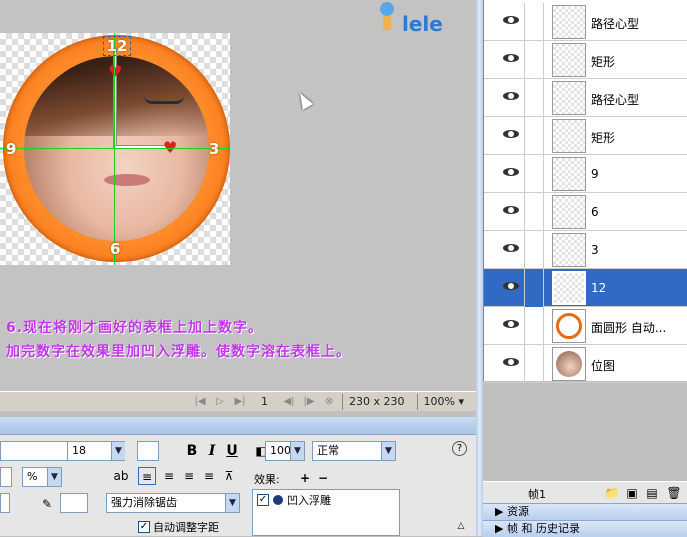 The width and height of the screenshot is (687, 537). I want to click on clock-number-9: 9, so click(11, 149).